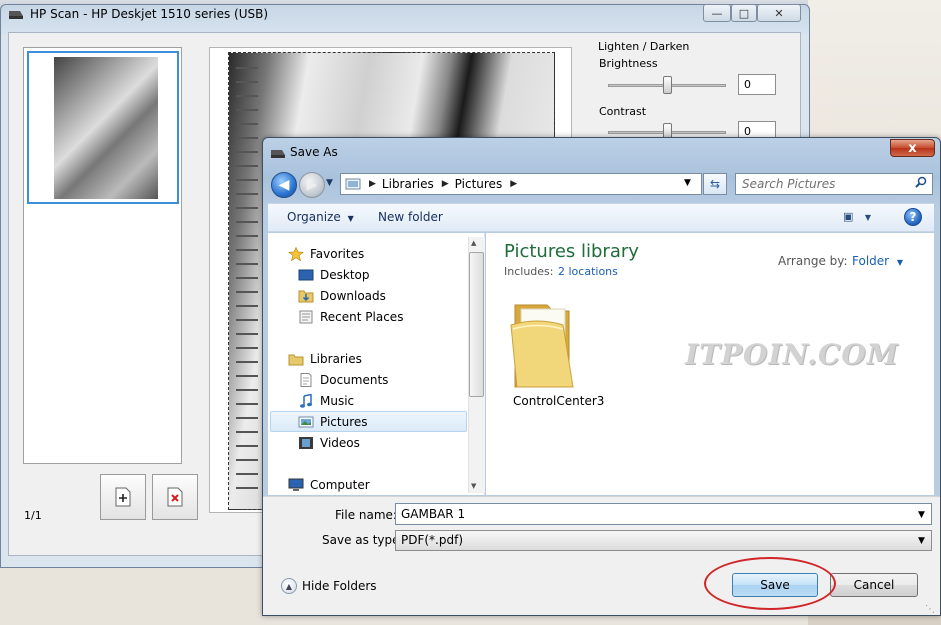  I want to click on forward-arrow-icon: ▶, so click(312, 185).